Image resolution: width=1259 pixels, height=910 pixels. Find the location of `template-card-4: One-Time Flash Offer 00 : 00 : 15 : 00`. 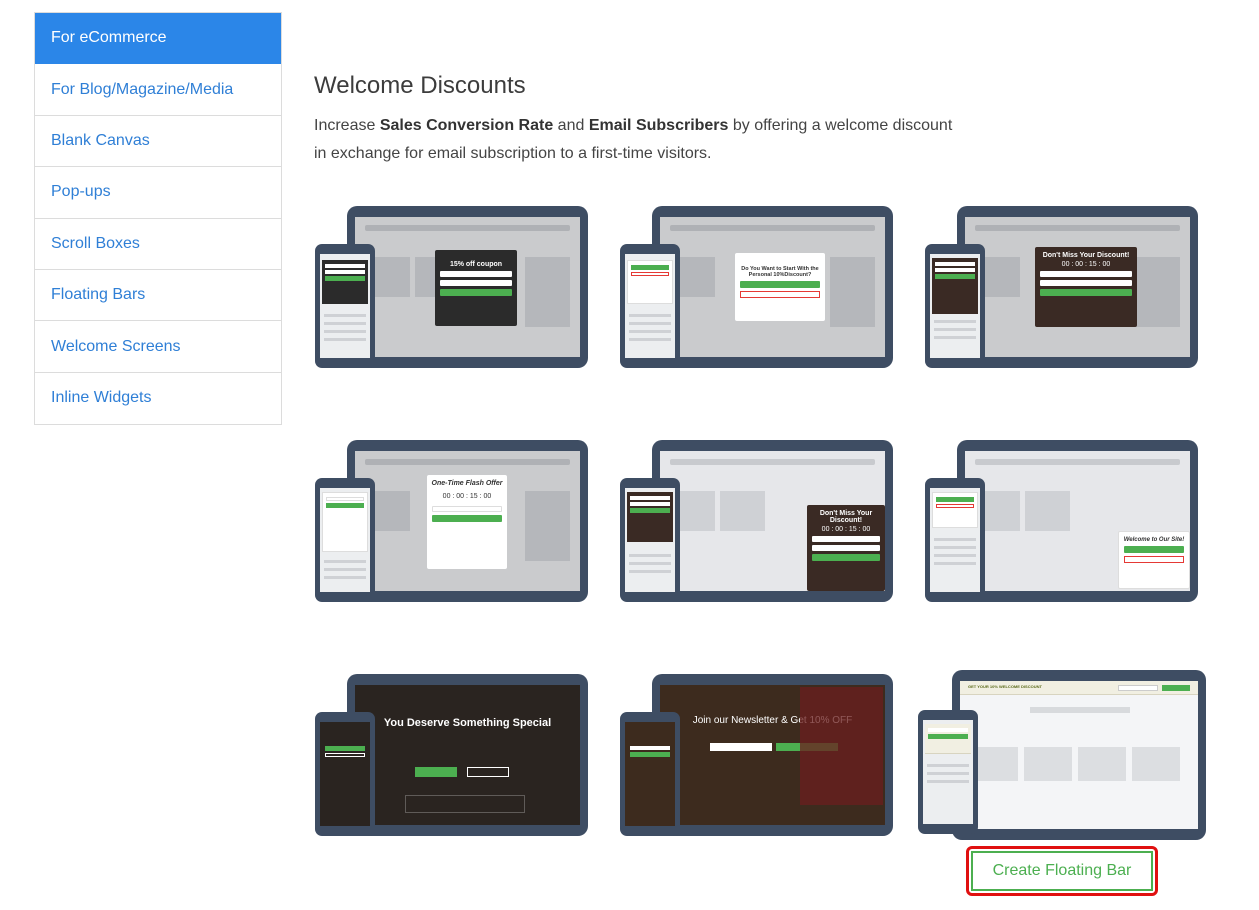

template-card-4: One-Time Flash Offer 00 : 00 : 15 : 00 is located at coordinates (451, 522).